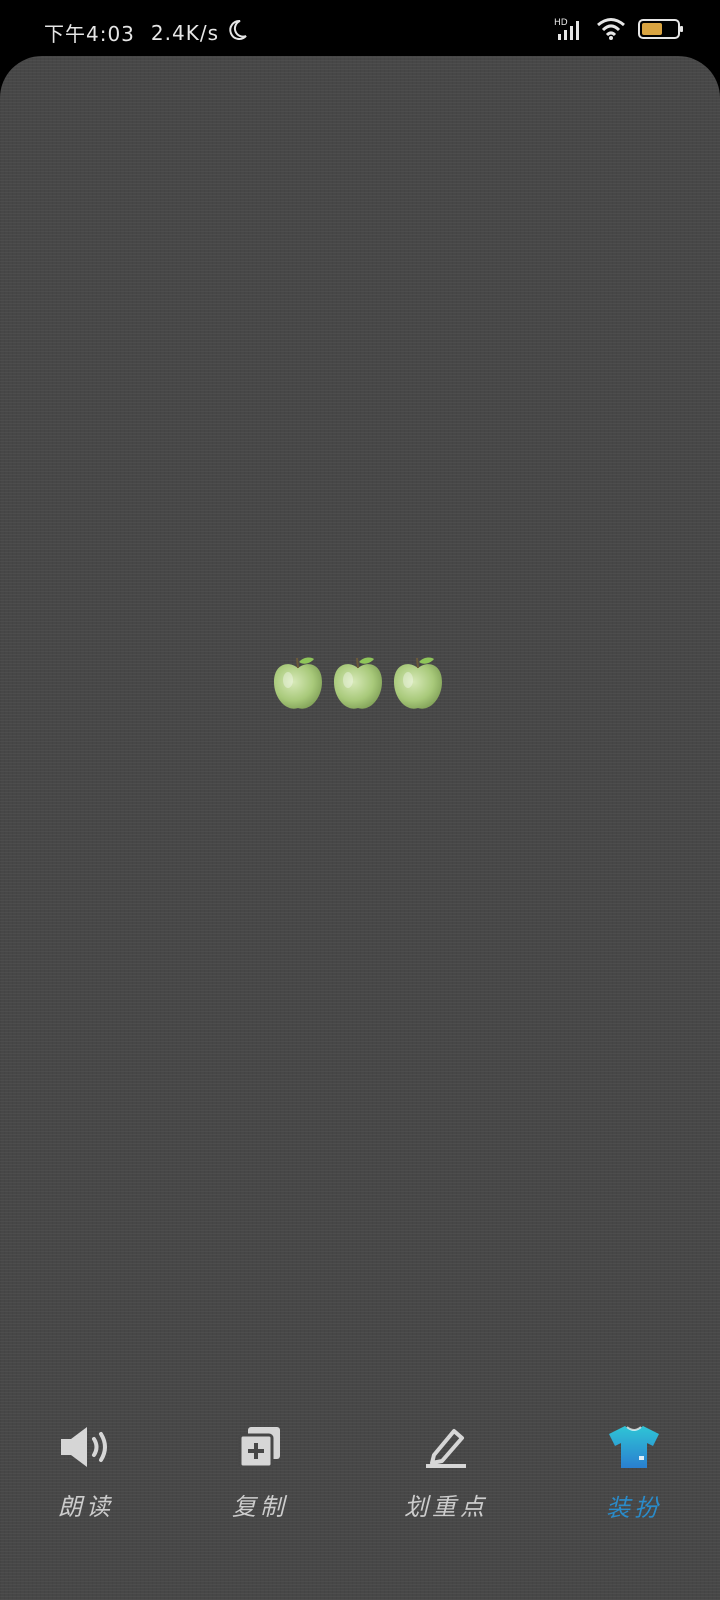 This screenshot has height=1600, width=720. I want to click on copy-label: 复制, so click(260, 1507).